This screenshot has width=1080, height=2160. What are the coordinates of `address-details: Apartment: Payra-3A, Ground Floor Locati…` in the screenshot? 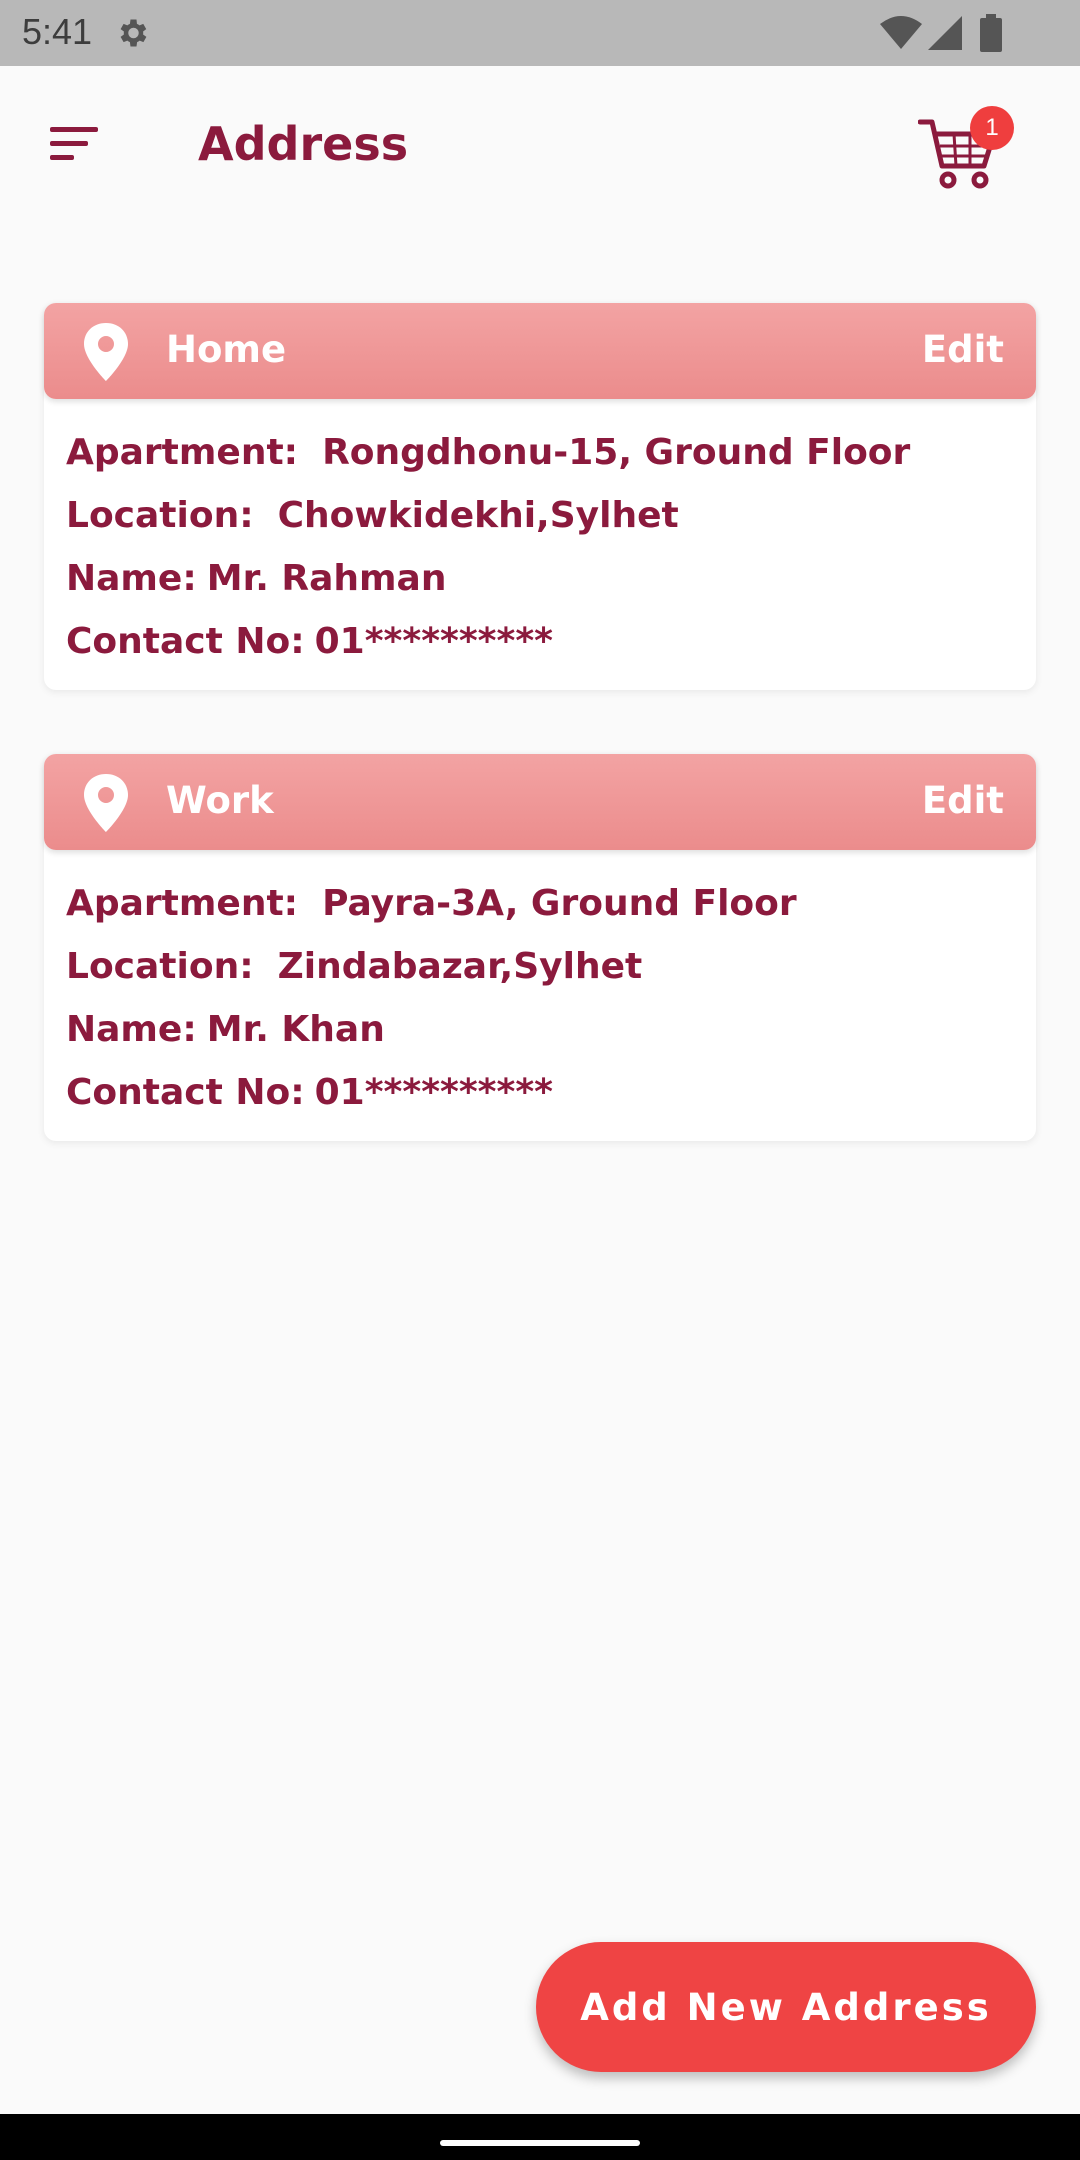 It's located at (431, 998).